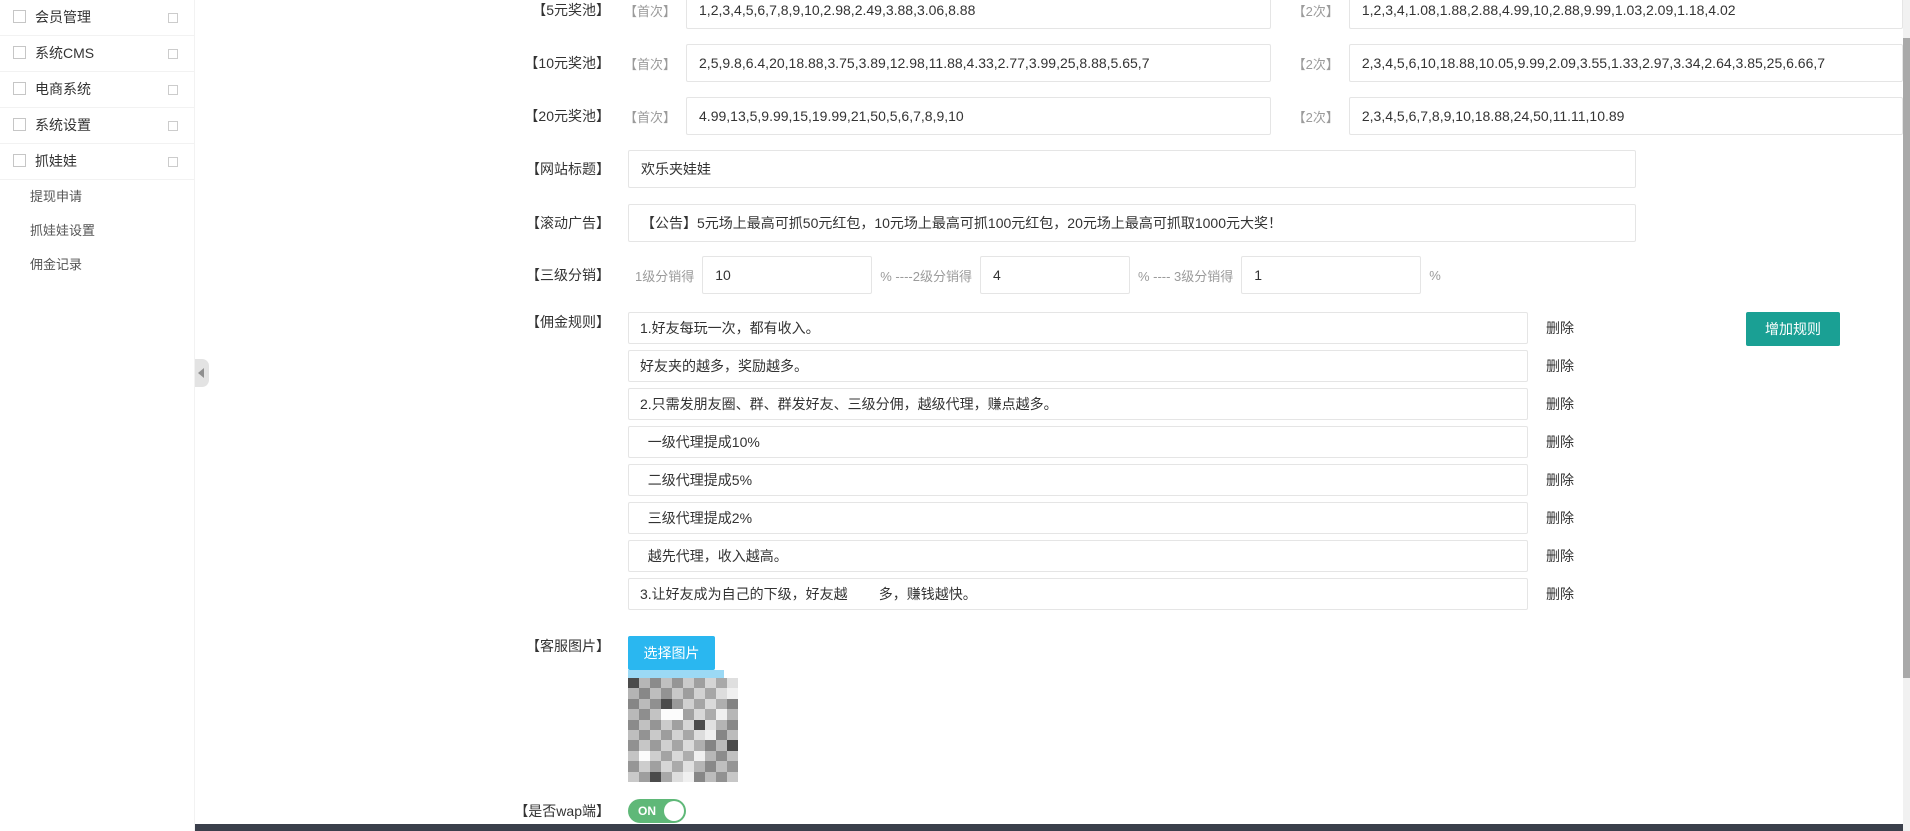 The image size is (1910, 831). I want to click on level2-percent-input, so click(1054, 275).